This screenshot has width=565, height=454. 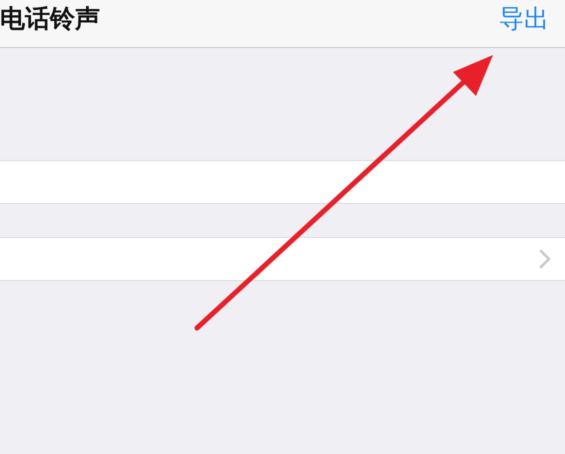 I want to click on screen-title: 电话铃声, so click(x=50, y=19).